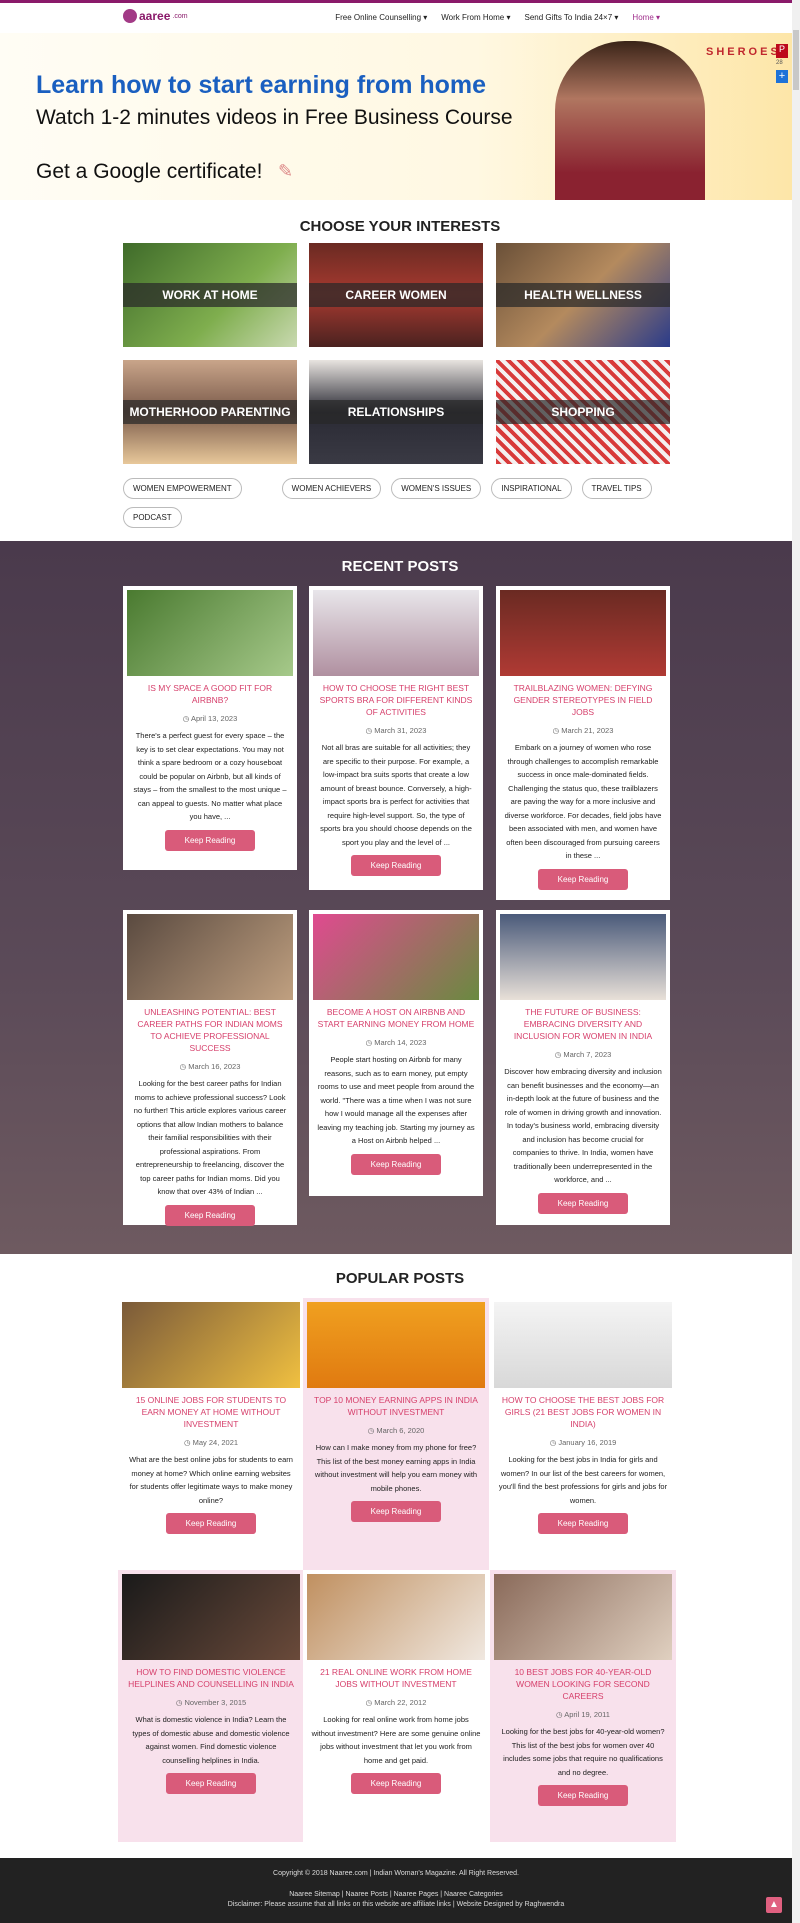 This screenshot has height=1923, width=800. Describe the element at coordinates (587, 730) in the screenshot. I see `post-date-text: March 21, 2023` at that location.